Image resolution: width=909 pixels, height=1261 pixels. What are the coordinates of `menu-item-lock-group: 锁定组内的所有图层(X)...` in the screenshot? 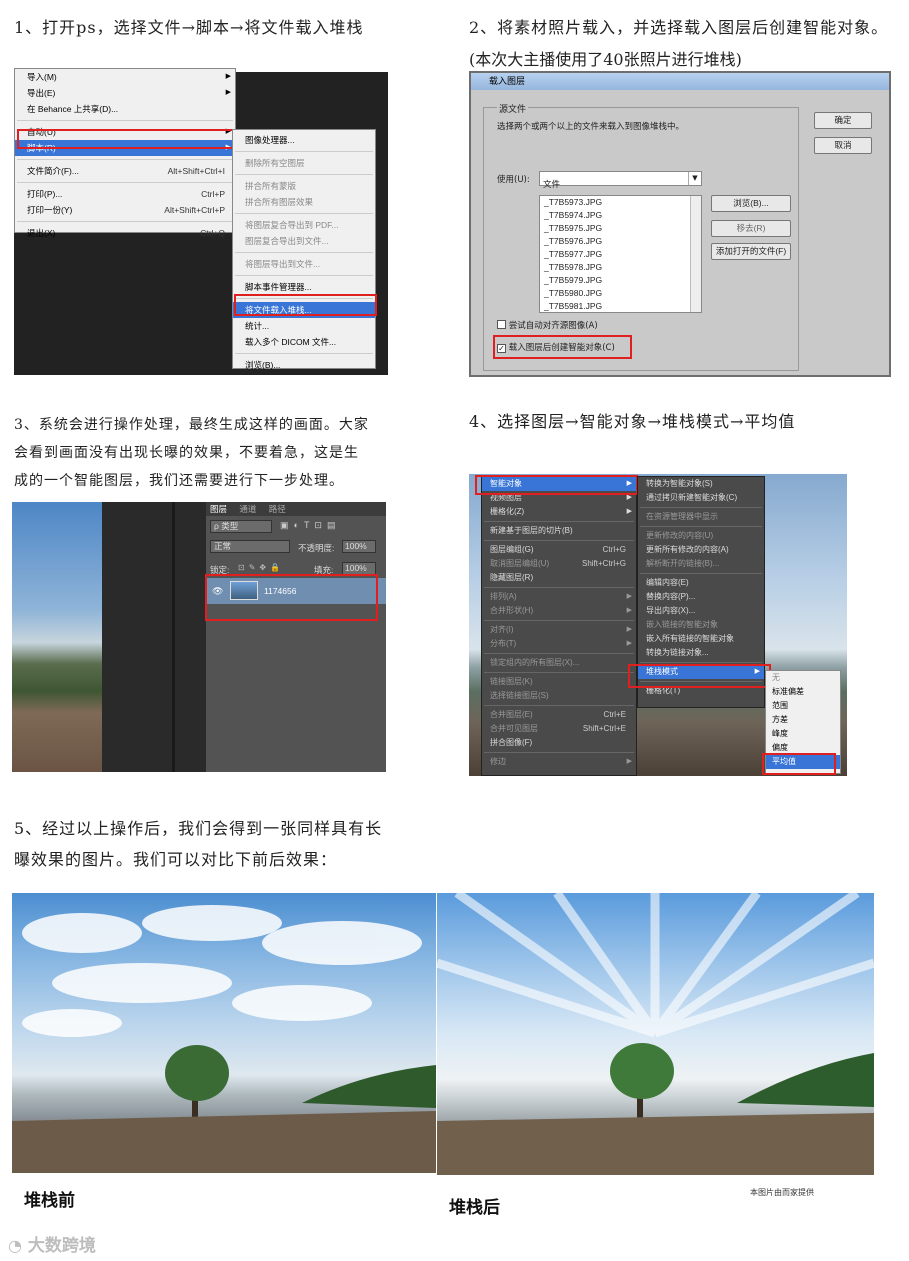 It's located at (559, 663).